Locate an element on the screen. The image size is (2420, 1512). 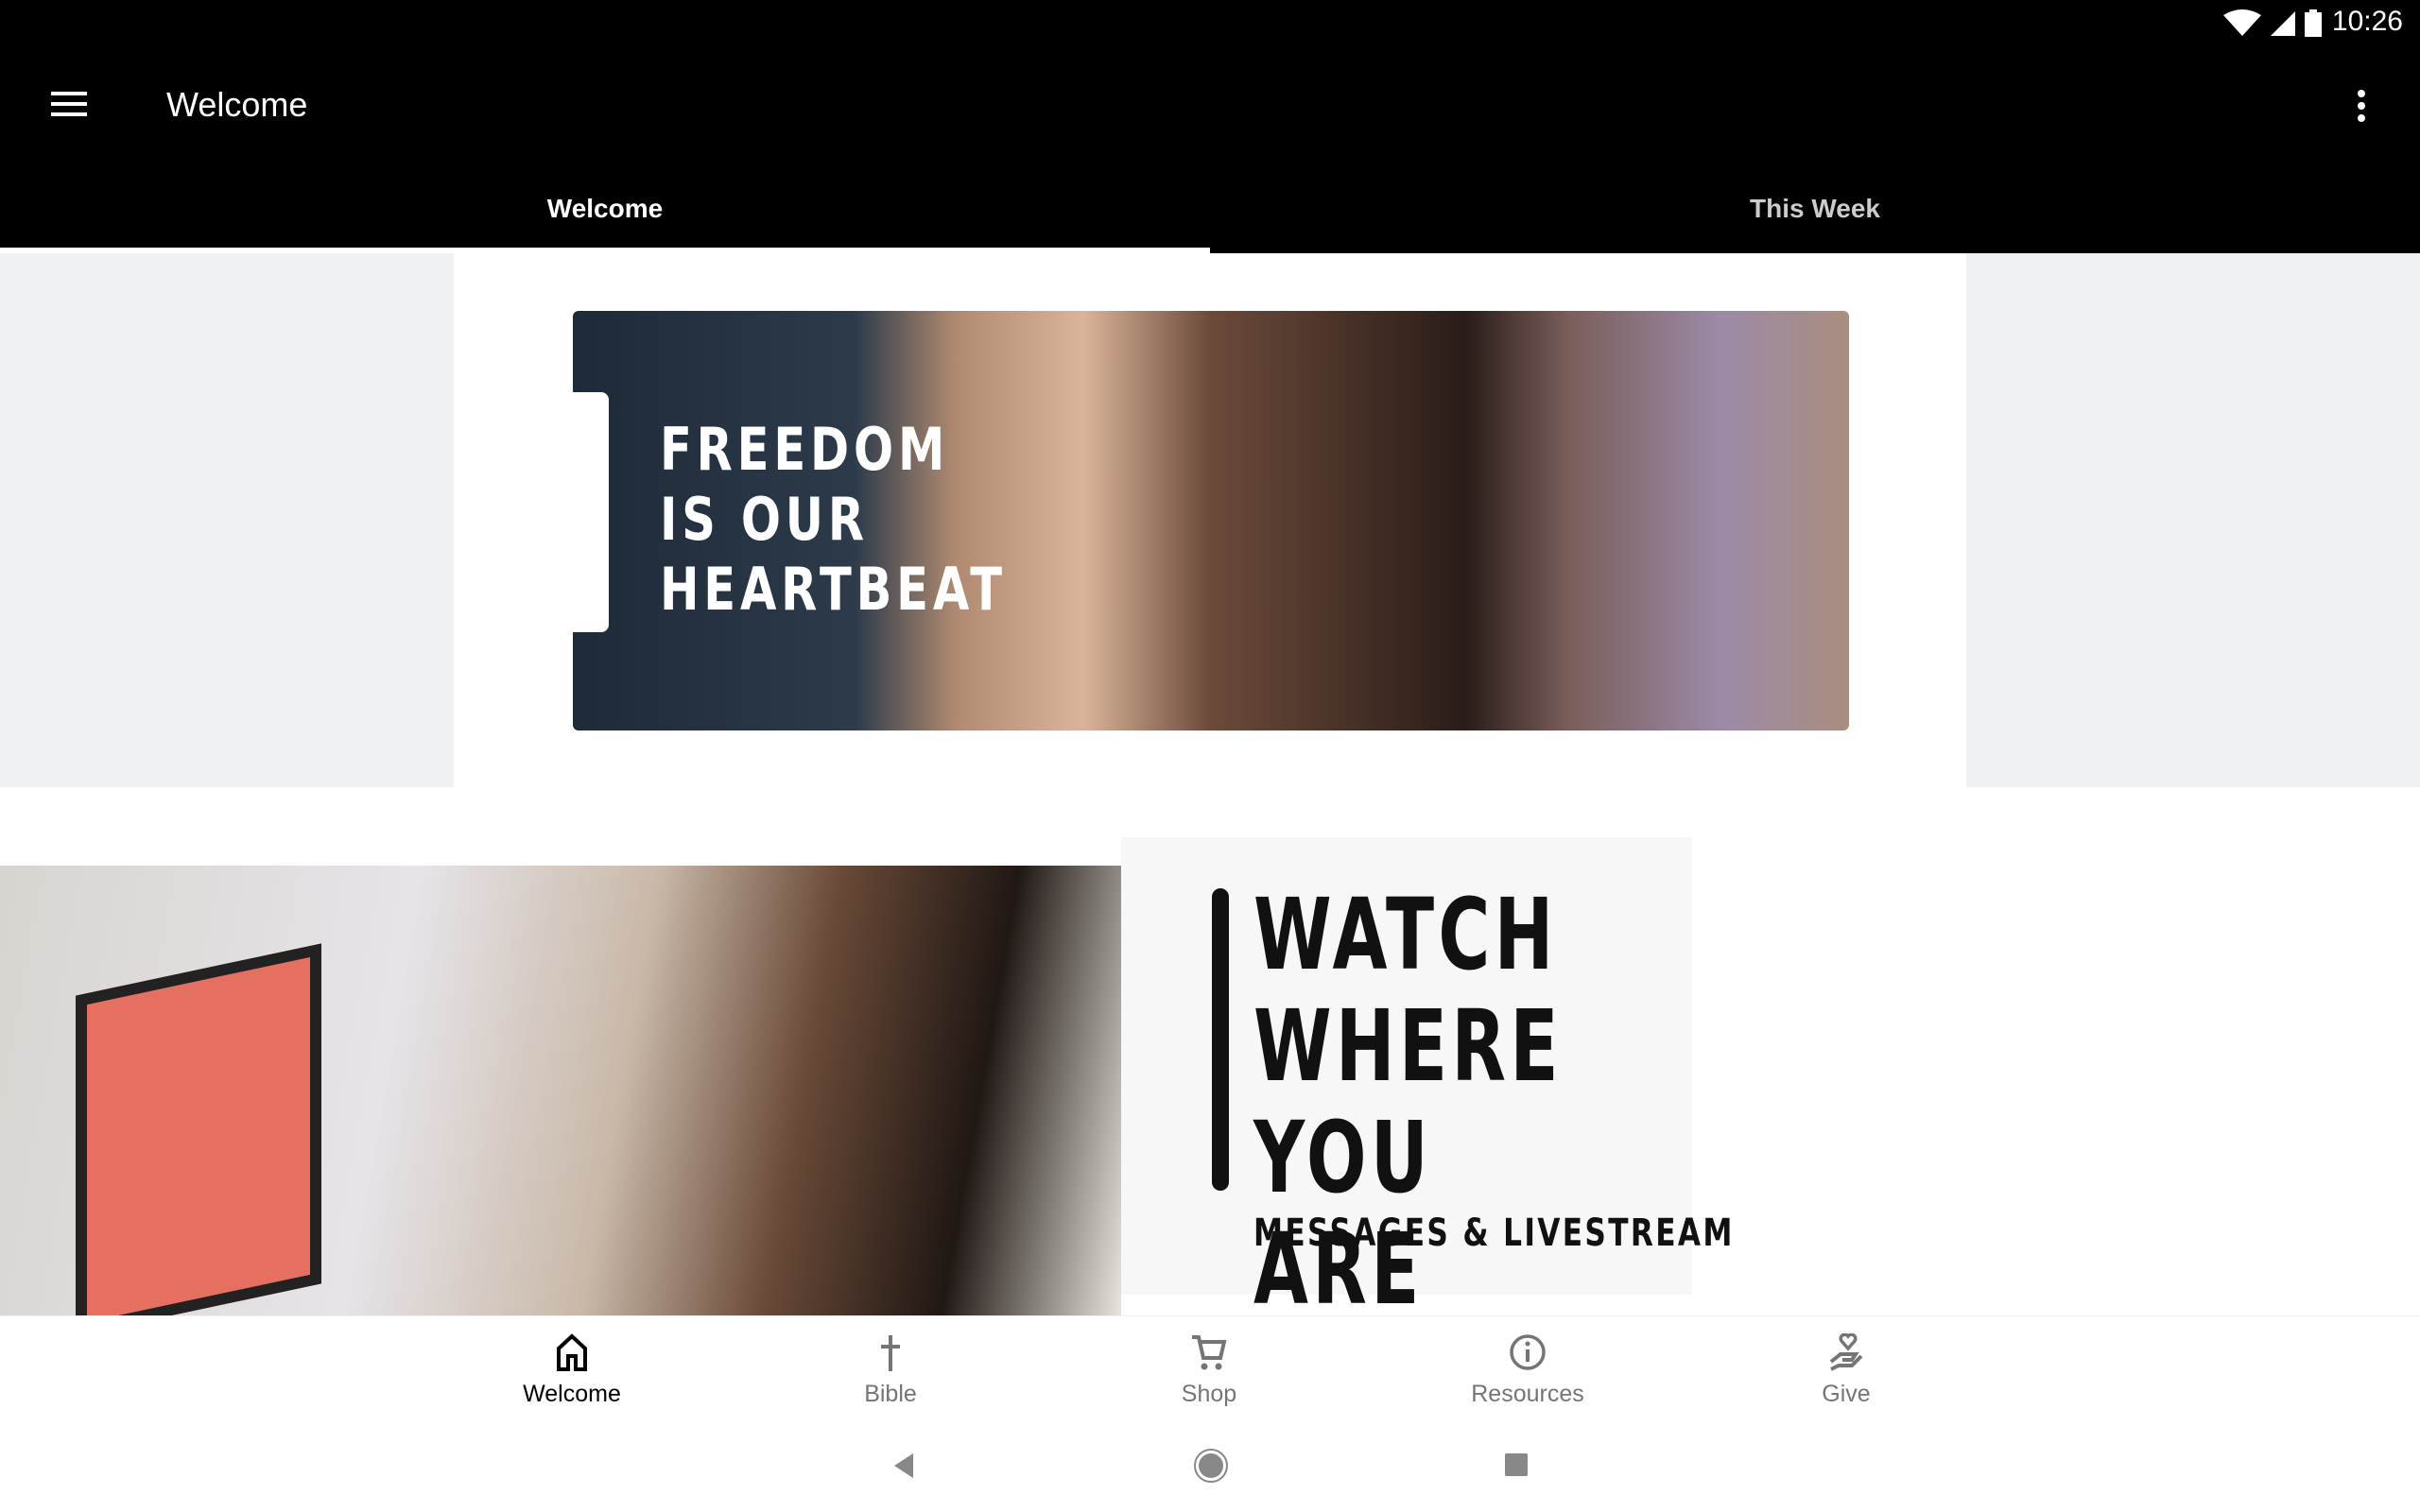
info-icon is located at coordinates (1528, 1352).